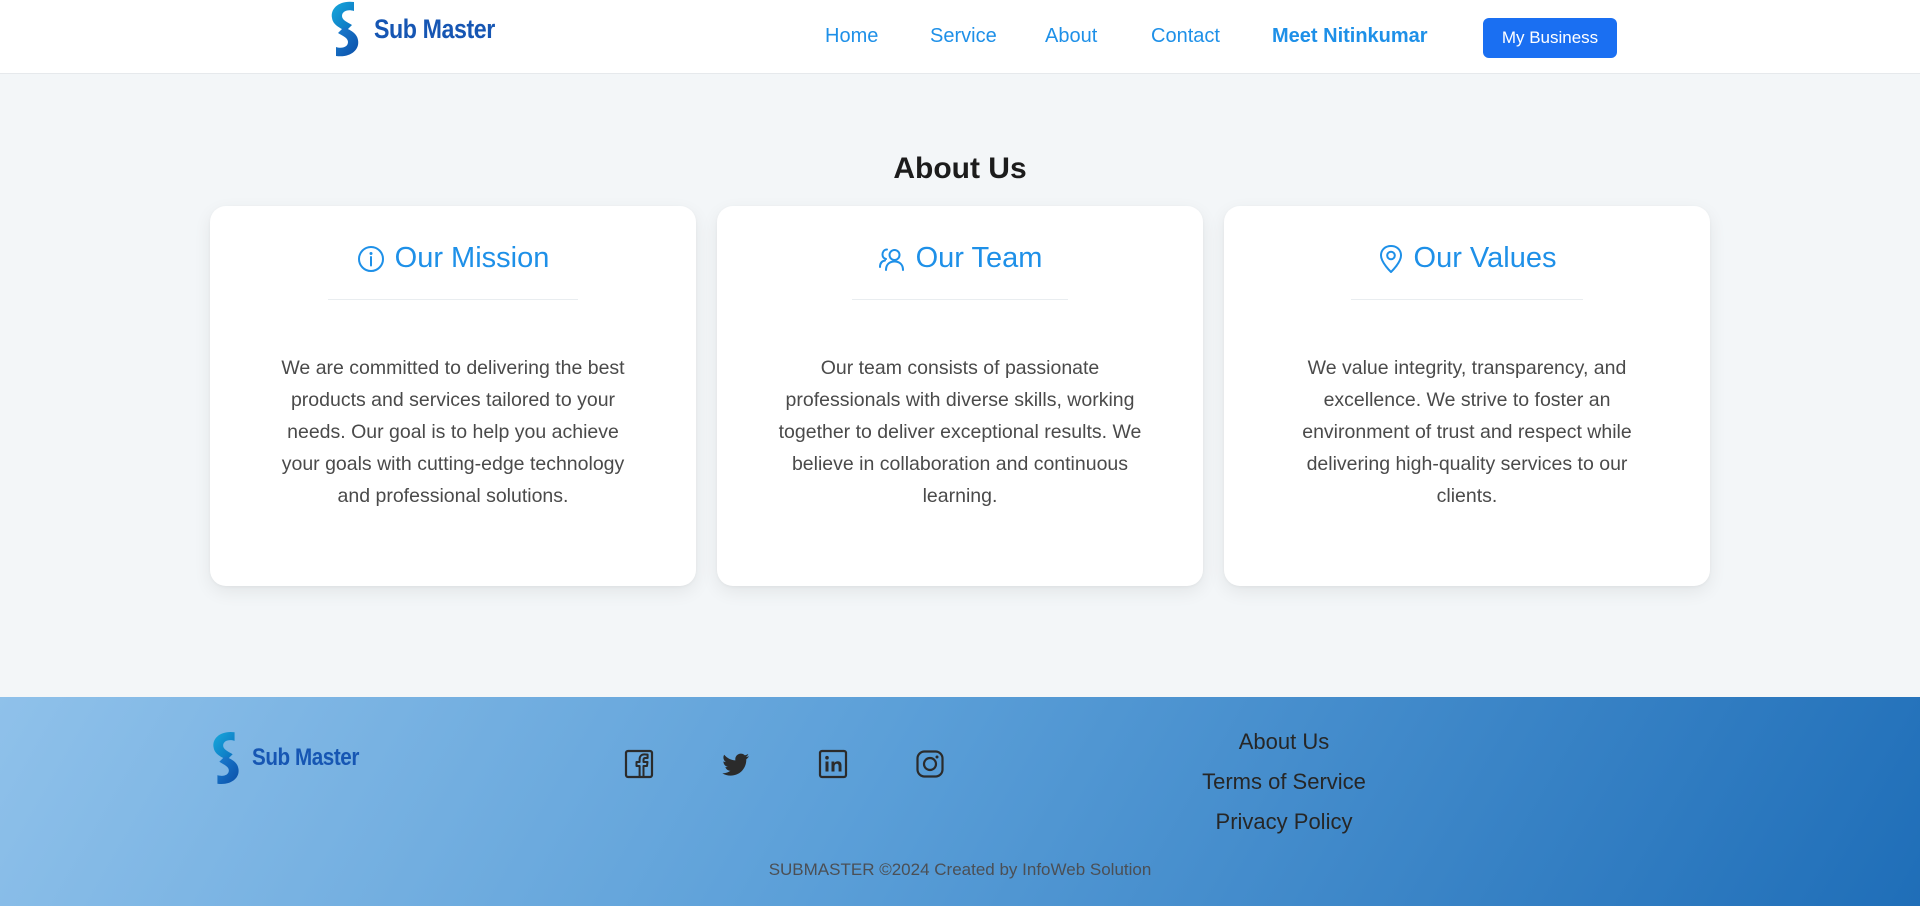 The width and height of the screenshot is (1920, 906). I want to click on card-title: Our Values, so click(1485, 258).